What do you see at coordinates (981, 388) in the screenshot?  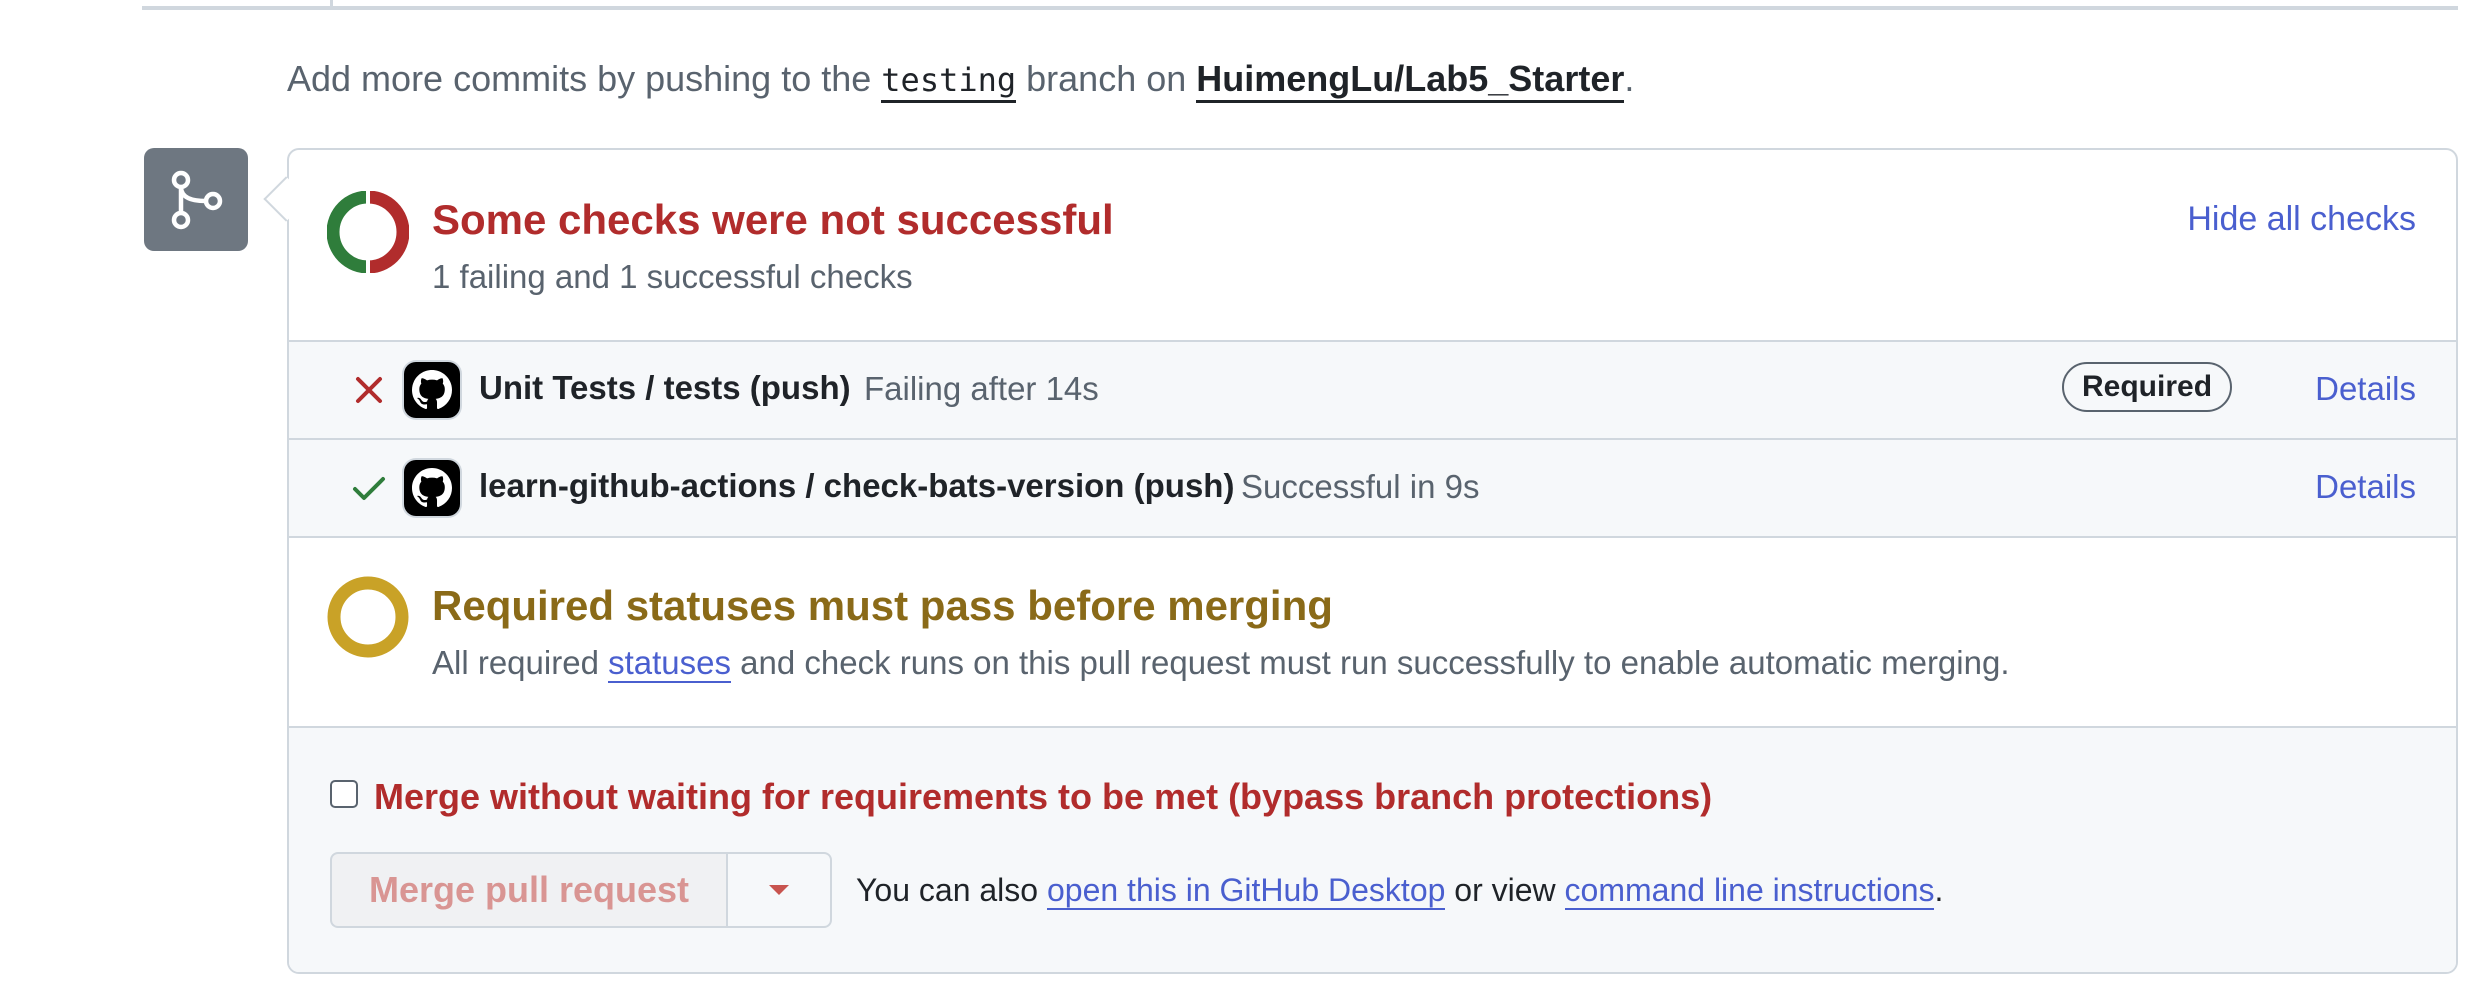 I see `check-description: Failing after 14s` at bounding box center [981, 388].